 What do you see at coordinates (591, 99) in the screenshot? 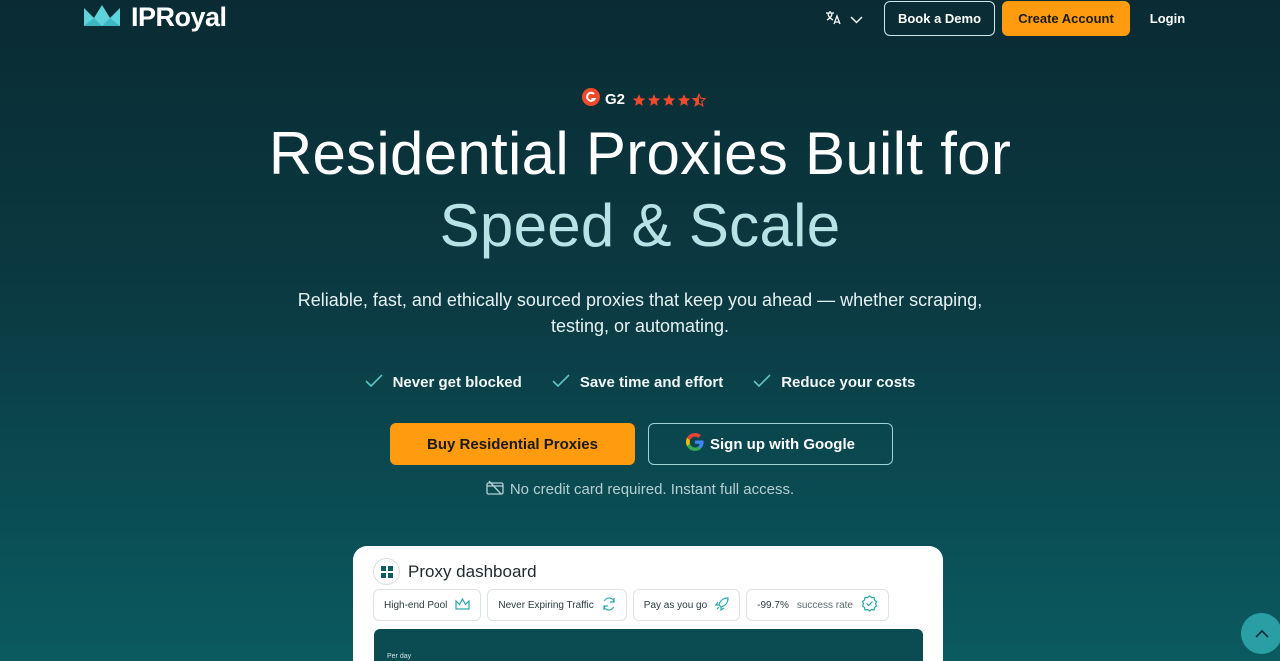
I see `g2-logo-icon` at bounding box center [591, 99].